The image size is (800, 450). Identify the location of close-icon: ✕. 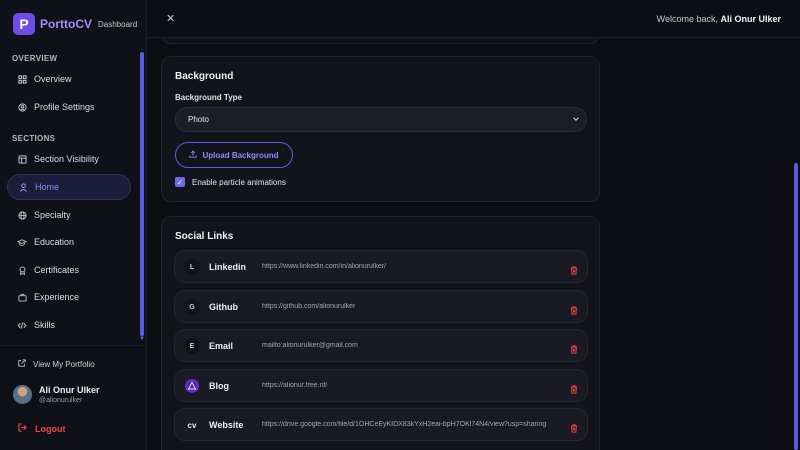
(170, 18).